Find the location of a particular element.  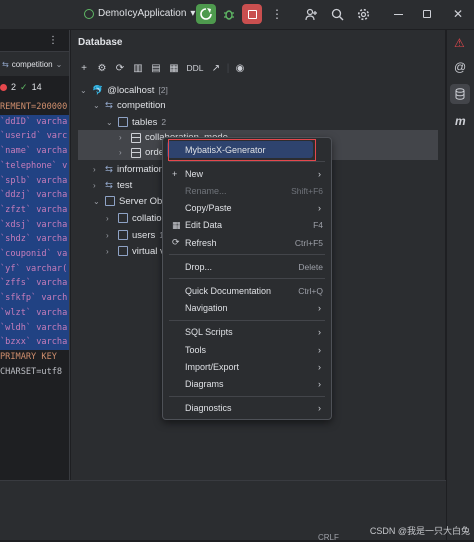

restore-icon is located at coordinates (427, 14).